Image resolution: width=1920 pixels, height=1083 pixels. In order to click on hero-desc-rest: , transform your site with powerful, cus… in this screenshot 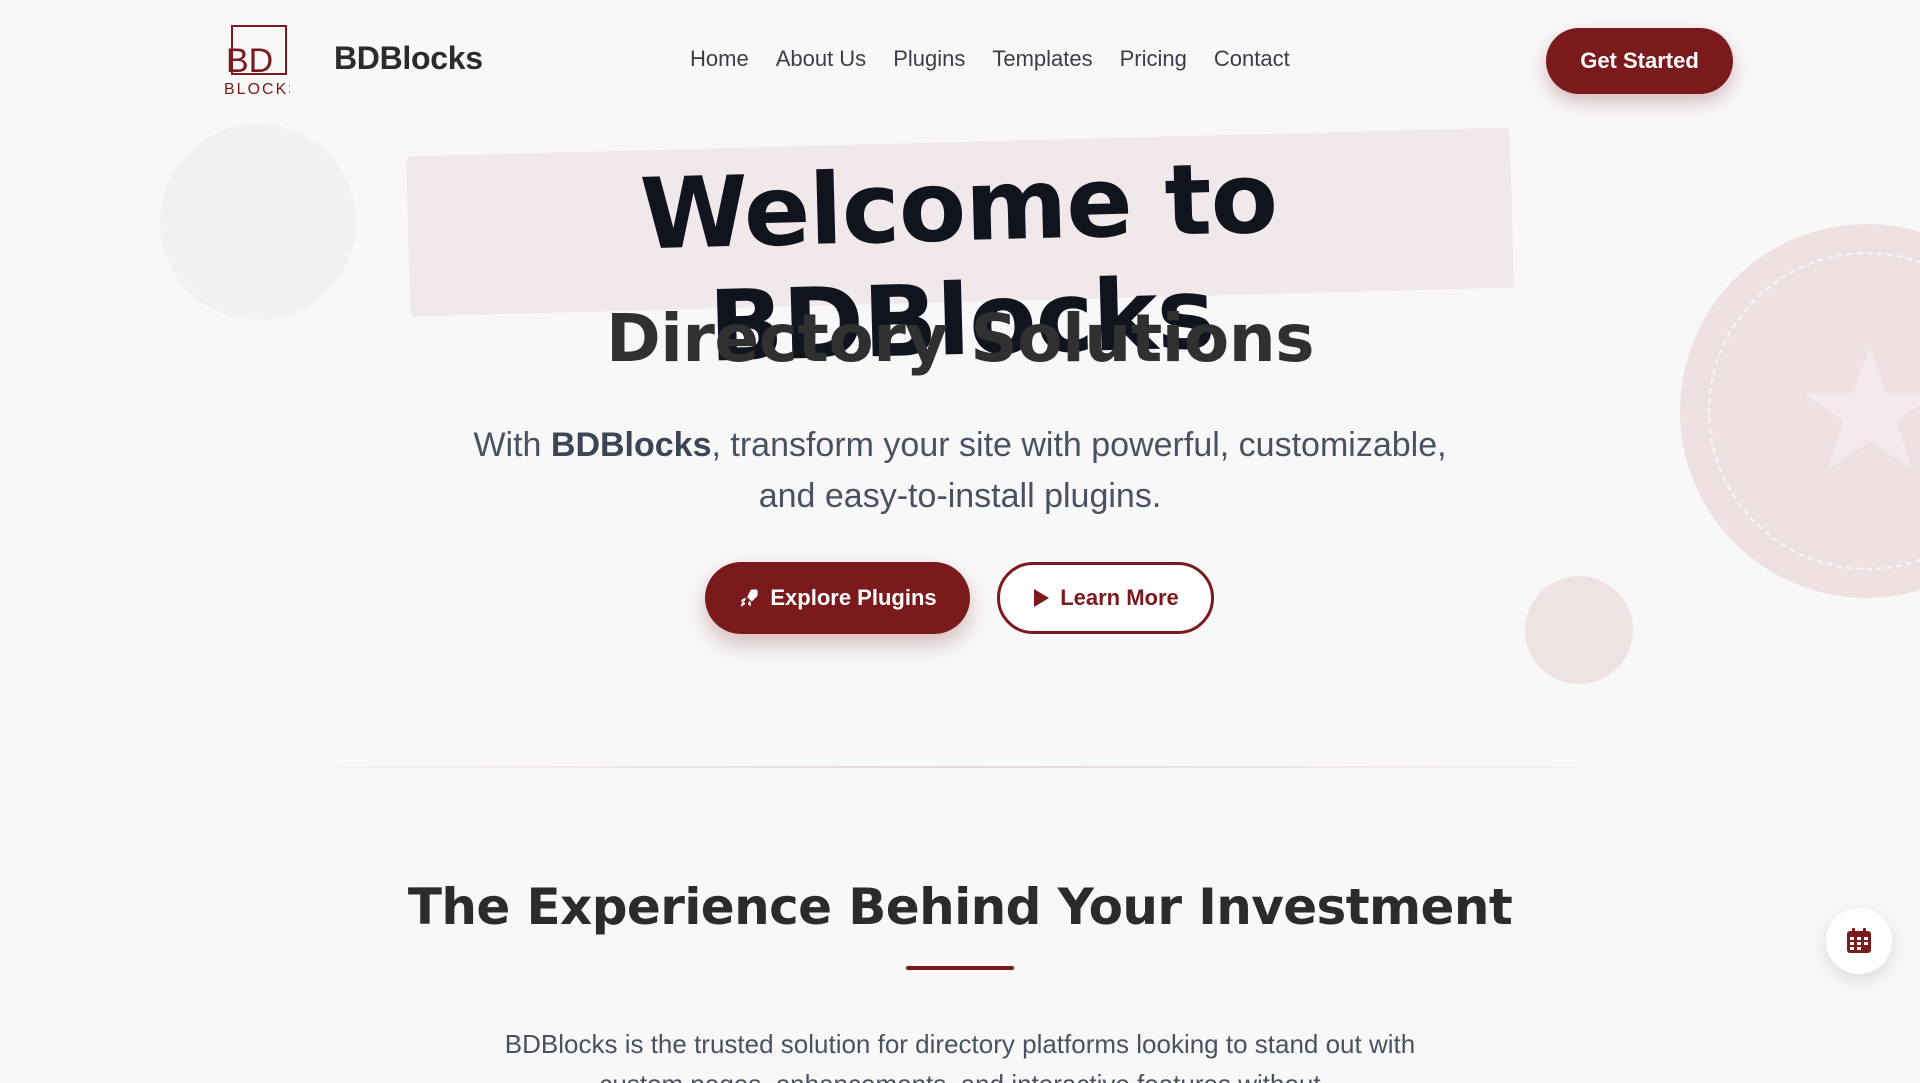, I will do `click(1079, 470)`.